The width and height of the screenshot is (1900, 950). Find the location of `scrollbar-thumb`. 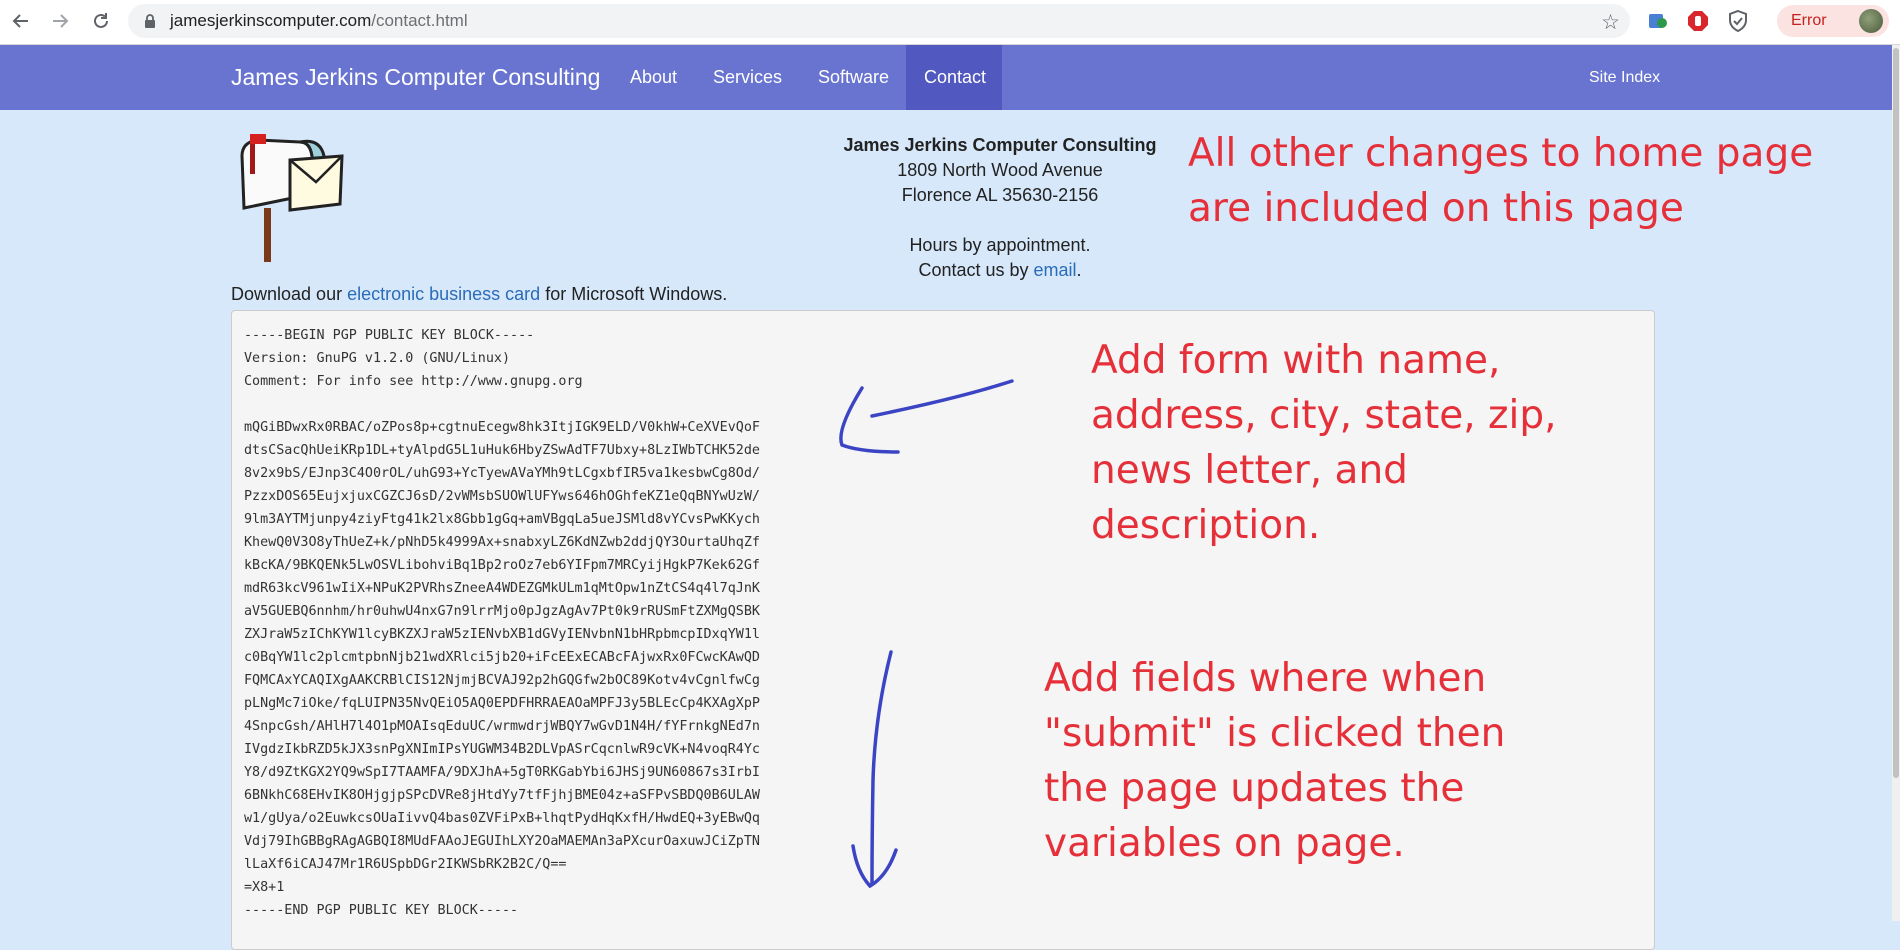

scrollbar-thumb is located at coordinates (1896, 413).